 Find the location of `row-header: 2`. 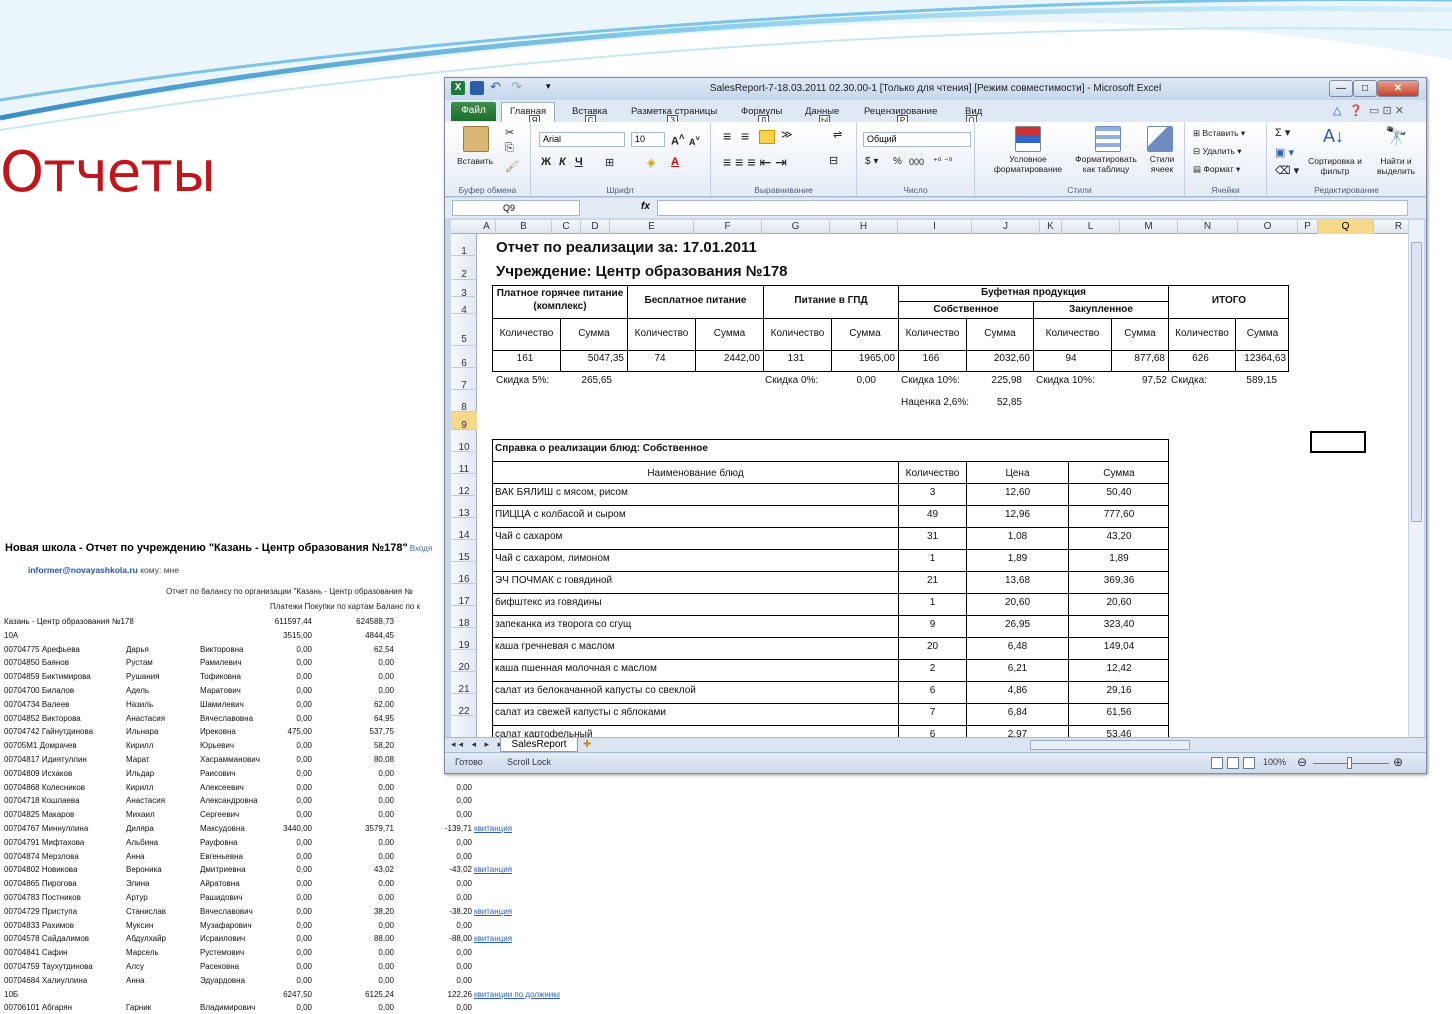

row-header: 2 is located at coordinates (464, 268).